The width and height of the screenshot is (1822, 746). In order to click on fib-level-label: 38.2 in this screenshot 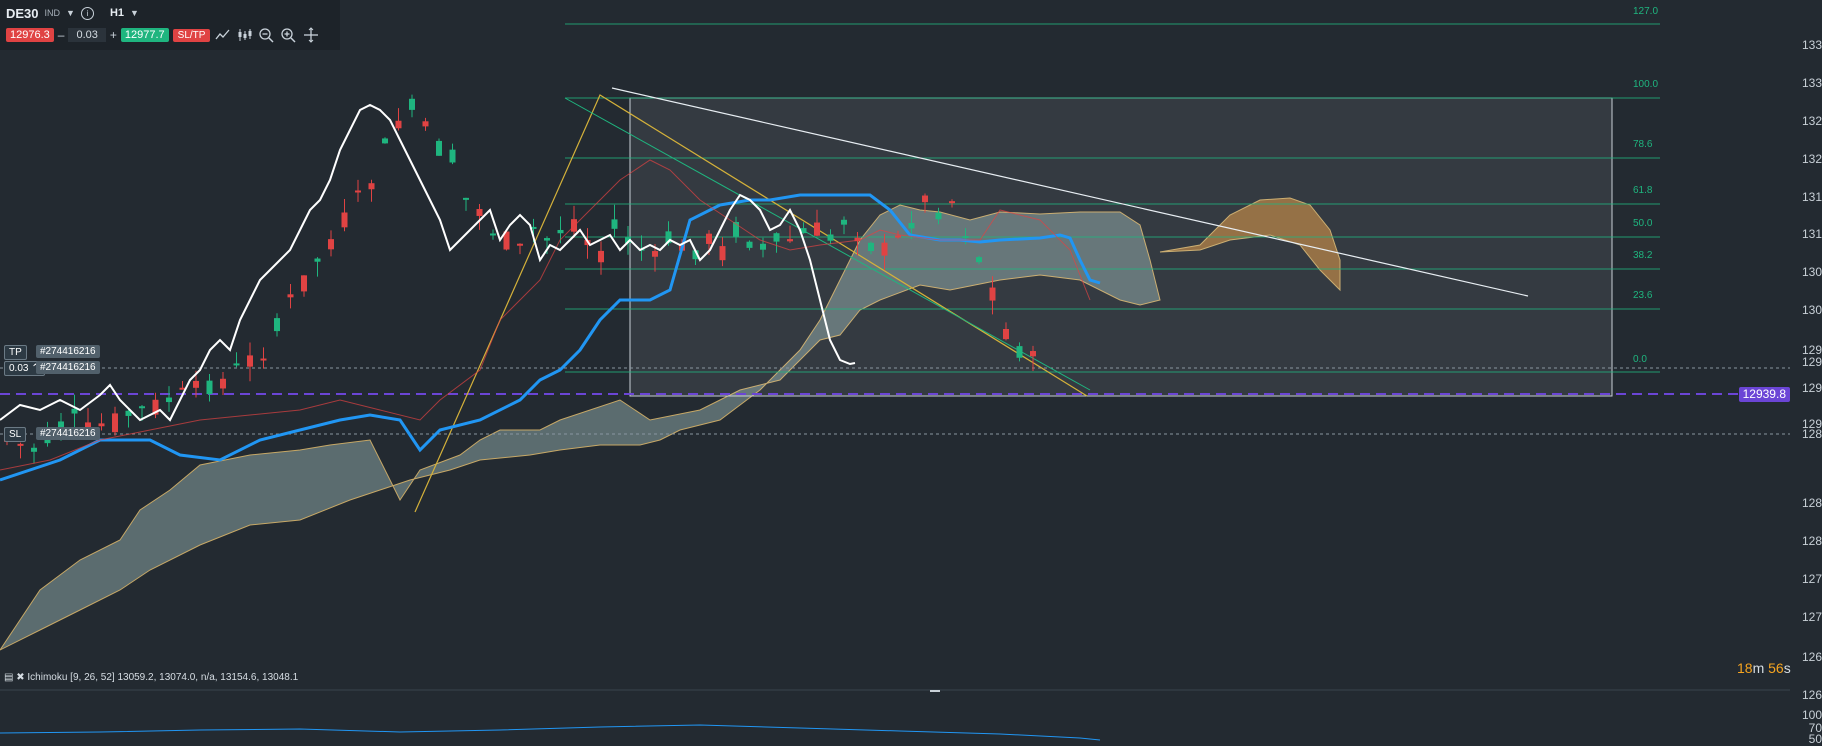, I will do `click(1643, 255)`.